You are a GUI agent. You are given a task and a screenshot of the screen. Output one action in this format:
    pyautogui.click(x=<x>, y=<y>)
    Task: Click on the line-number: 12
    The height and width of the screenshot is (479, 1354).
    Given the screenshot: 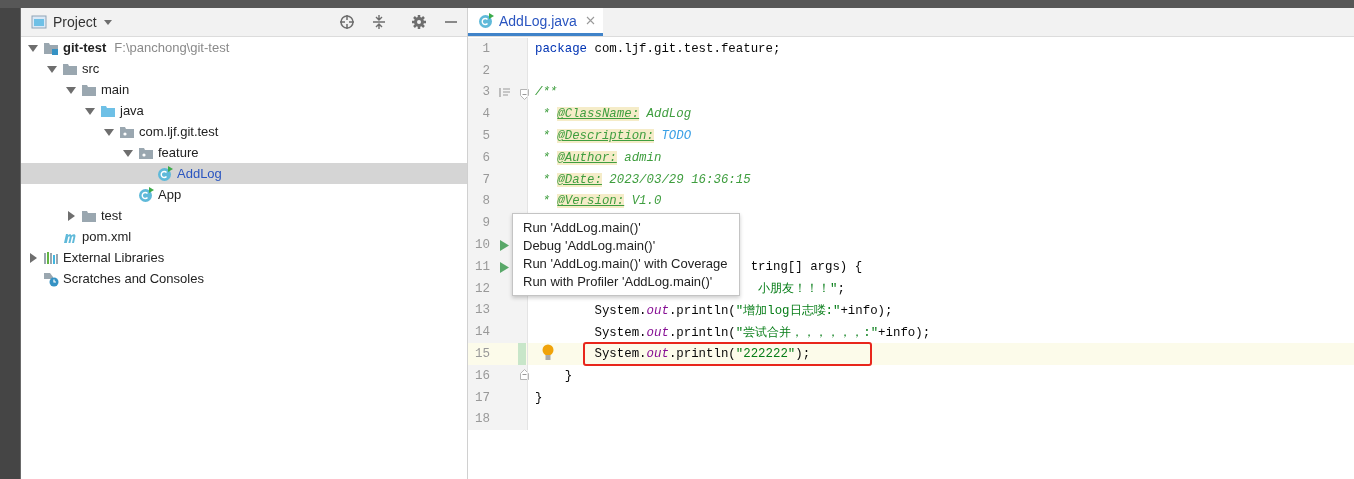 What is the action you would take?
    pyautogui.click(x=482, y=288)
    